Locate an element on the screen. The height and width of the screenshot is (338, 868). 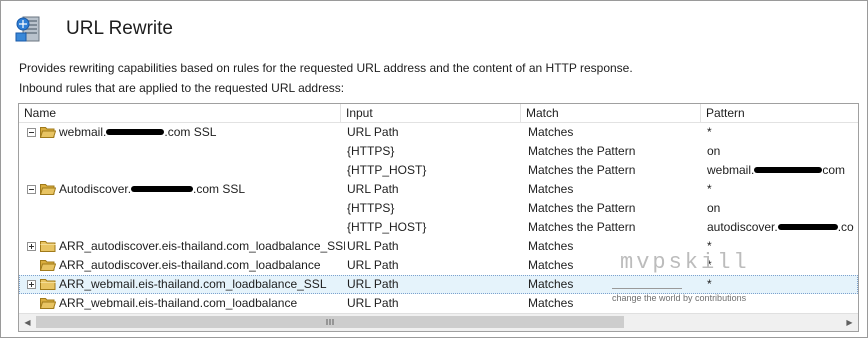
rule-pattern-suffix: .co is located at coordinates (845, 227).